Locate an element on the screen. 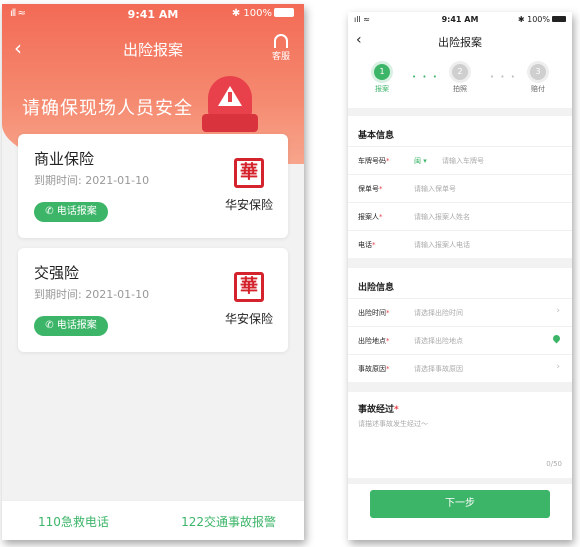  reporter-row: 报案人* 请输入报案人姓名 is located at coordinates (460, 216).